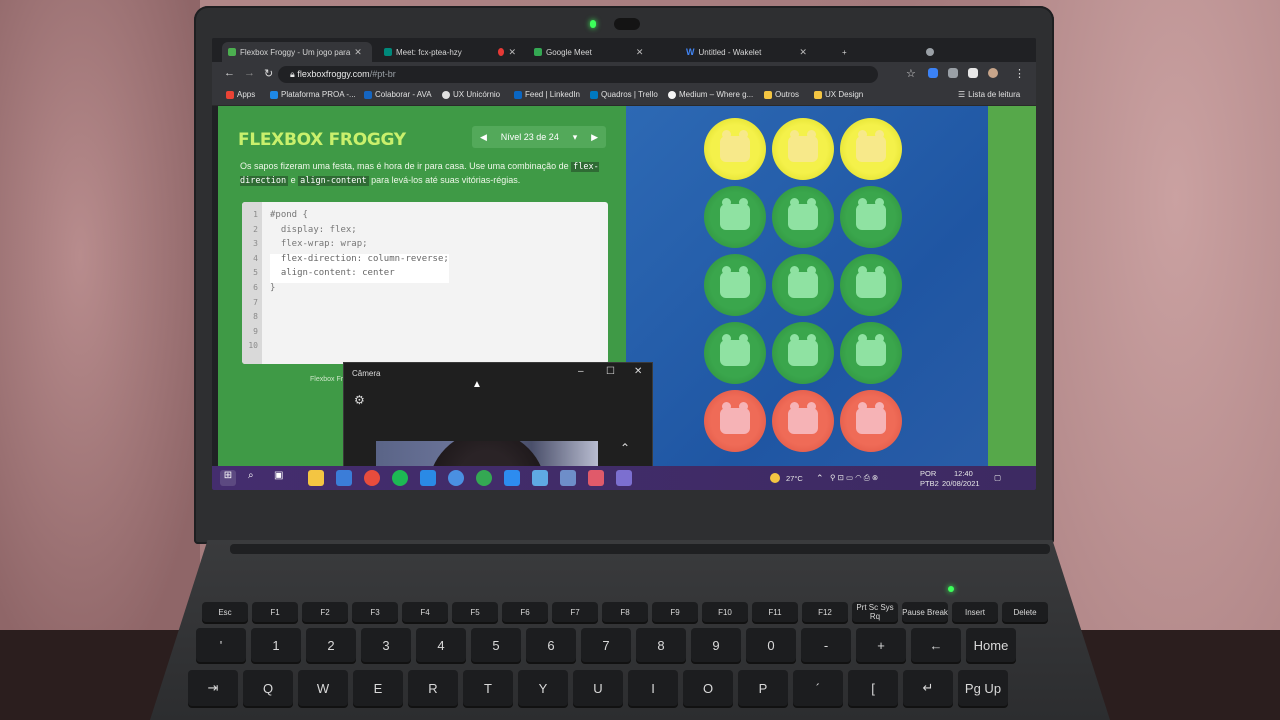 The height and width of the screenshot is (720, 1280). What do you see at coordinates (624, 94) in the screenshot?
I see `bookmark-trello: Quadros | Trello` at bounding box center [624, 94].